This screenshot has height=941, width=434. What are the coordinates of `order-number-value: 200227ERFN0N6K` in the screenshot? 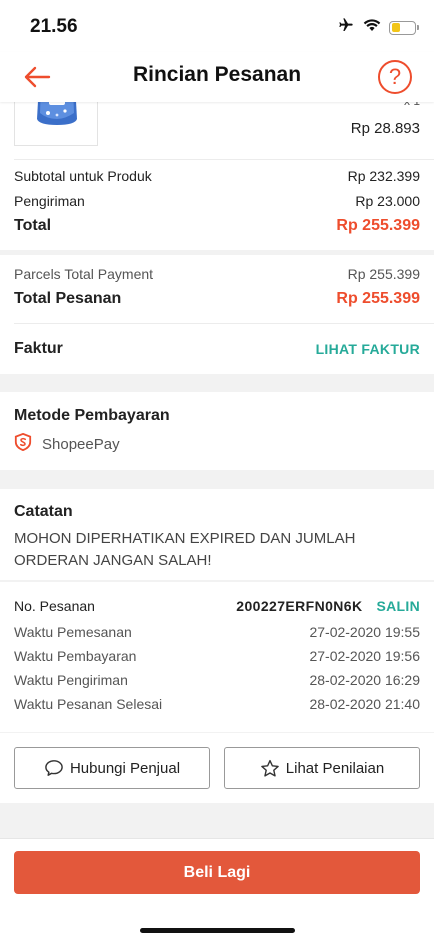 It's located at (299, 606).